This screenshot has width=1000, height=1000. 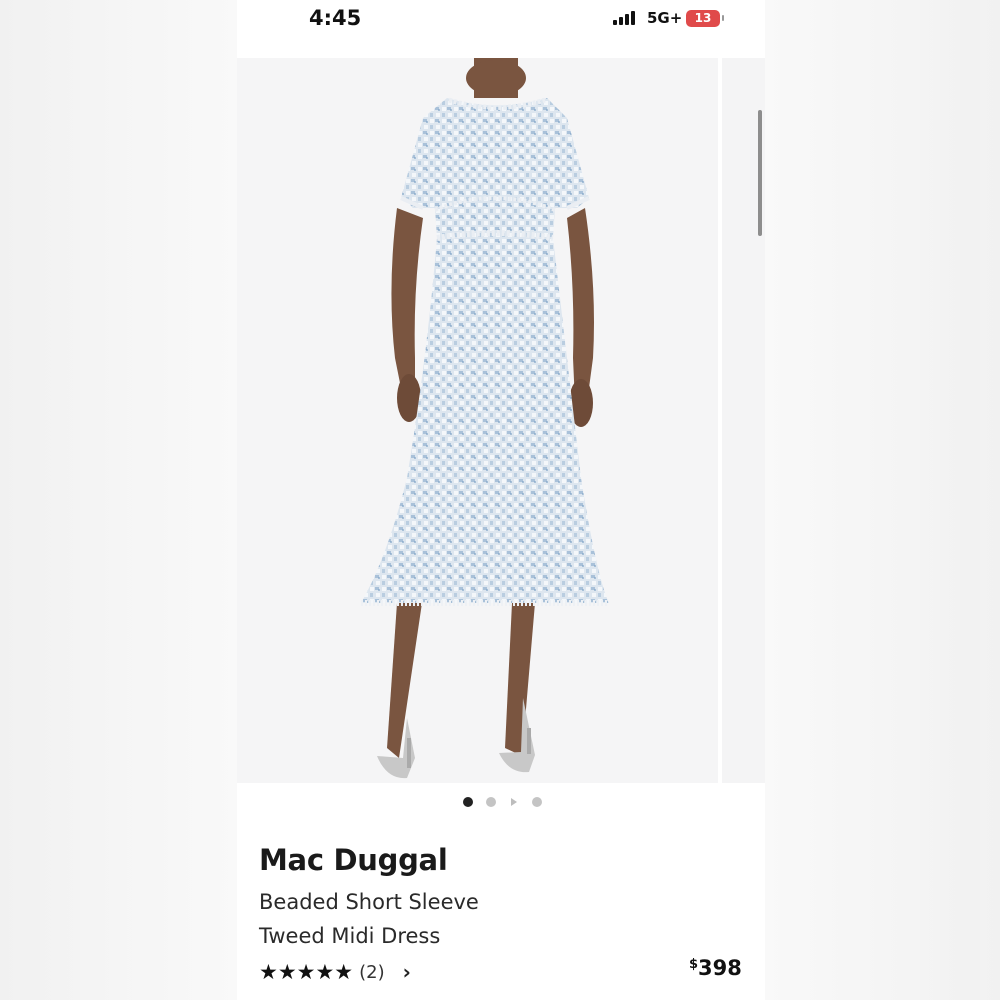 I want to click on battery-tip, so click(x=723, y=18).